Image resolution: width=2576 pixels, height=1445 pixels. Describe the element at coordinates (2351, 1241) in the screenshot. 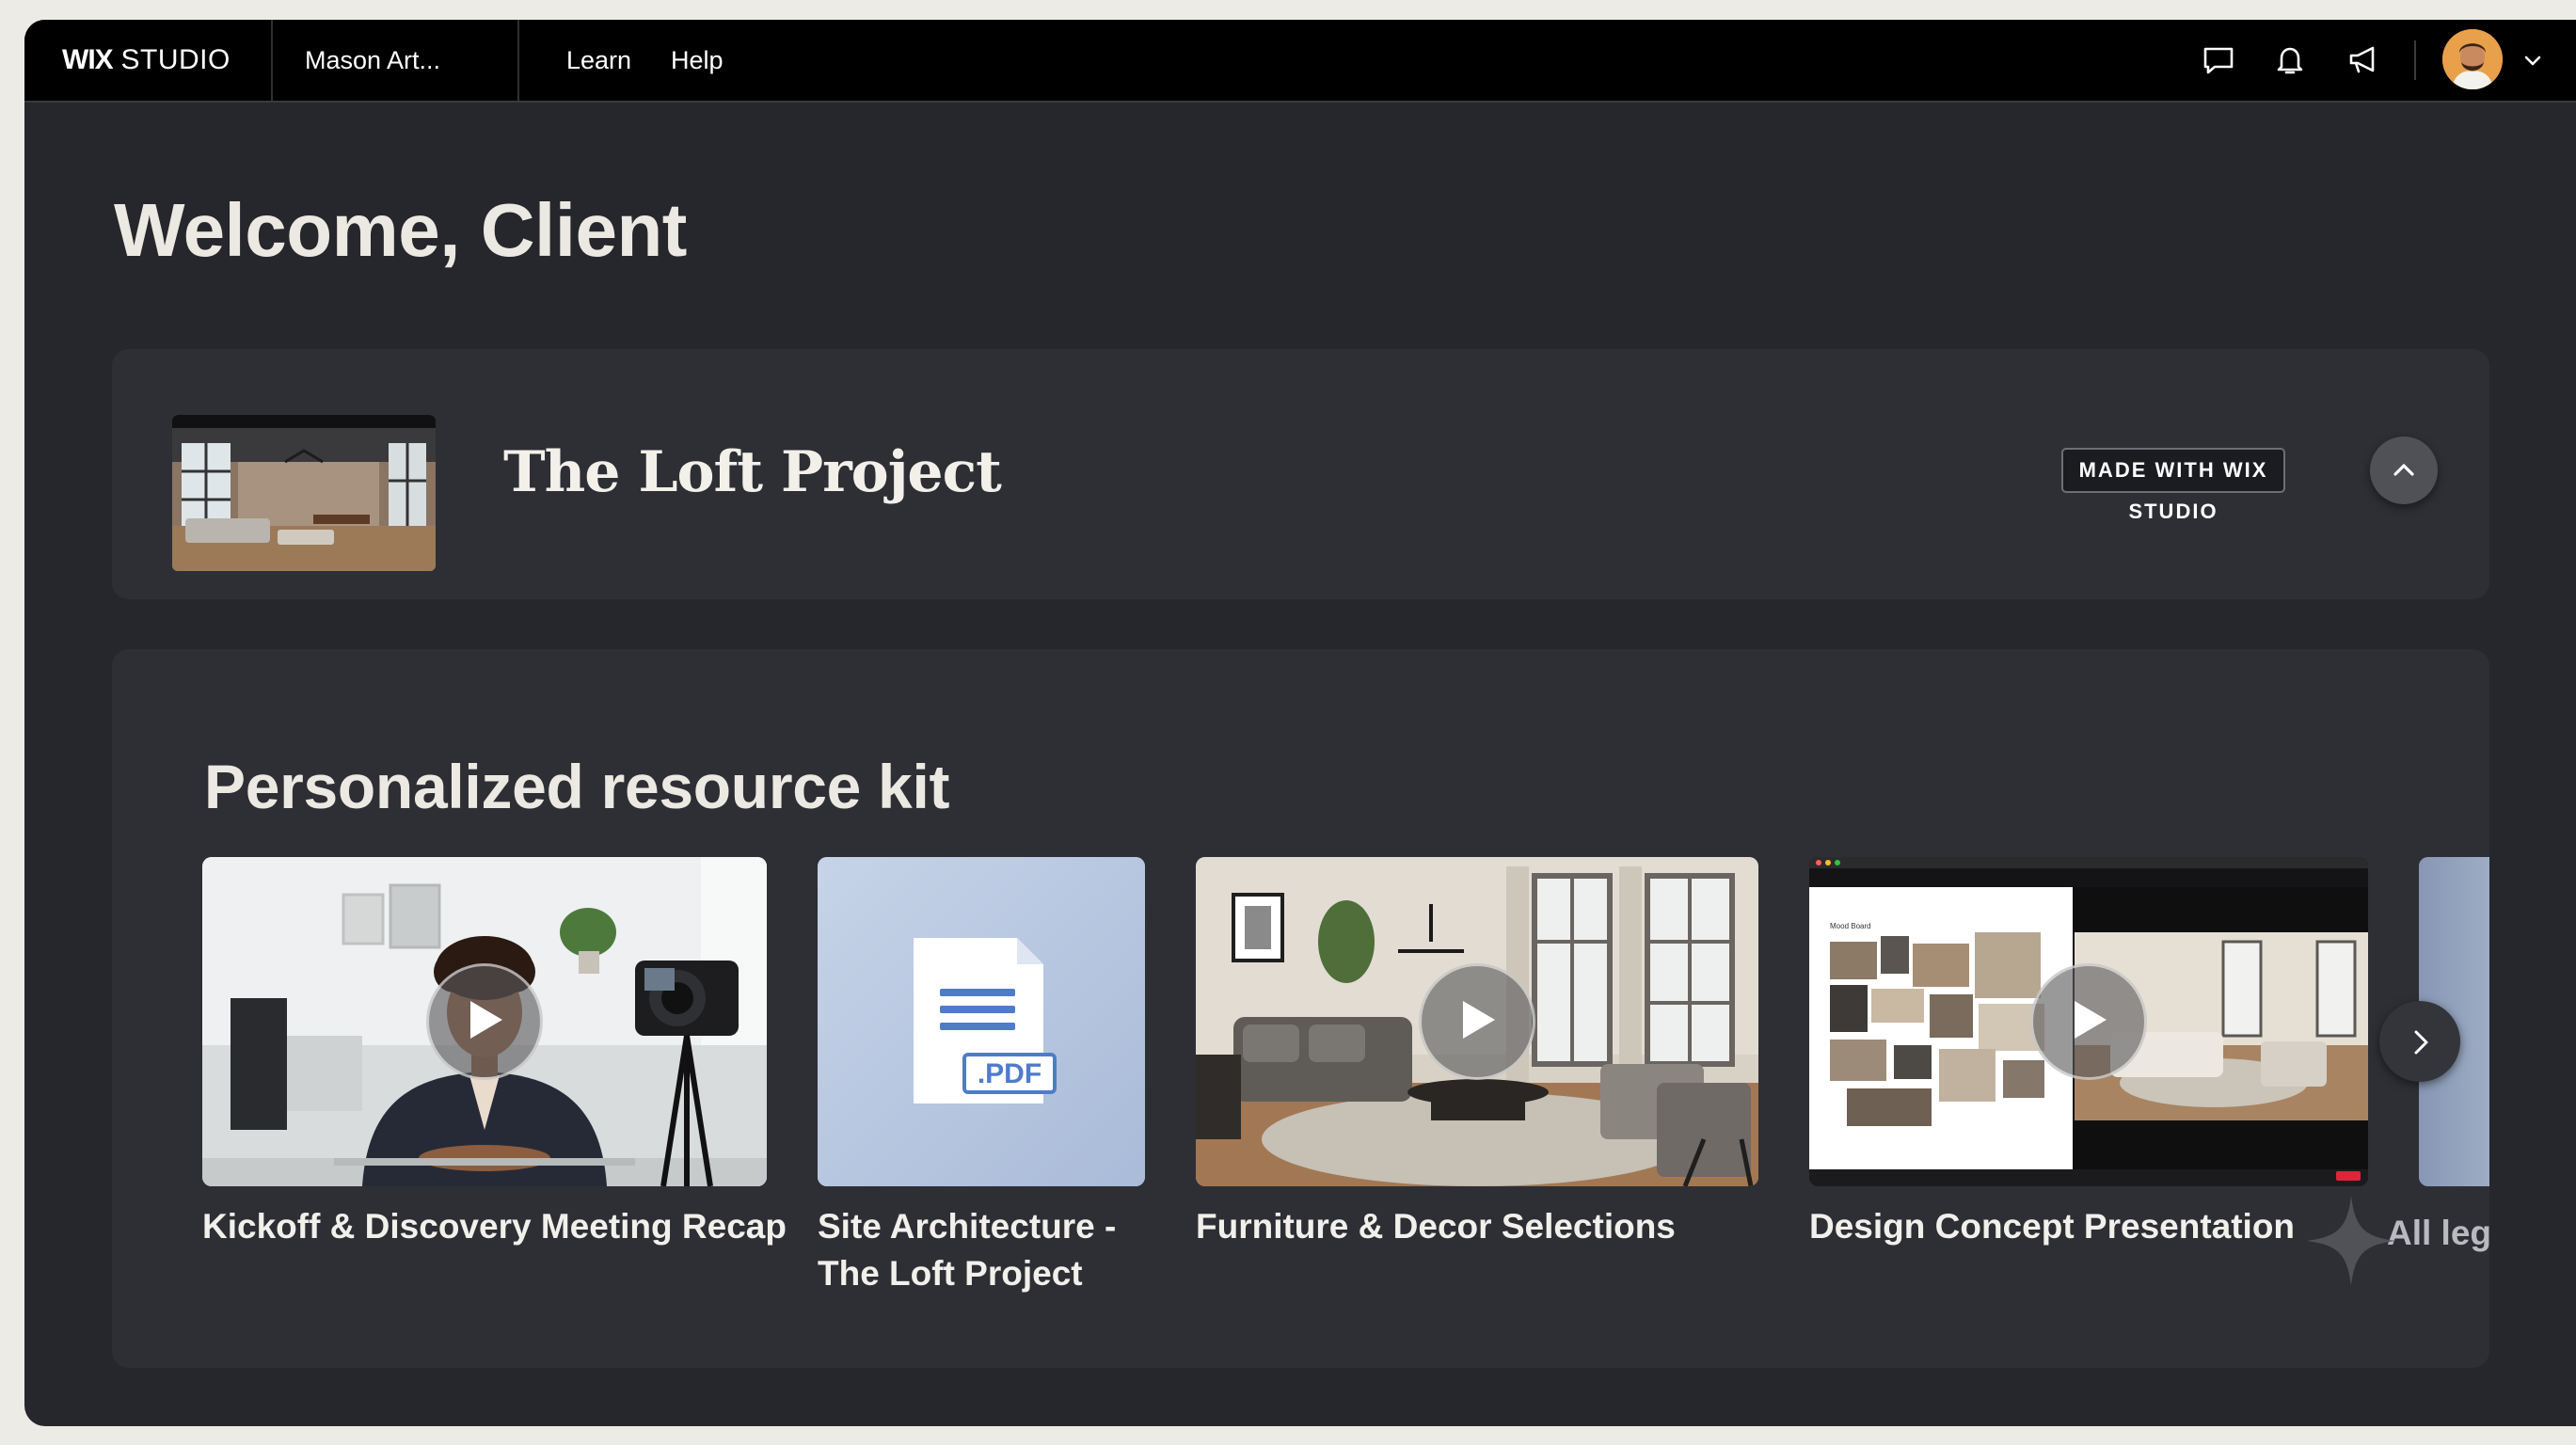

I see `sparkle-icon` at that location.